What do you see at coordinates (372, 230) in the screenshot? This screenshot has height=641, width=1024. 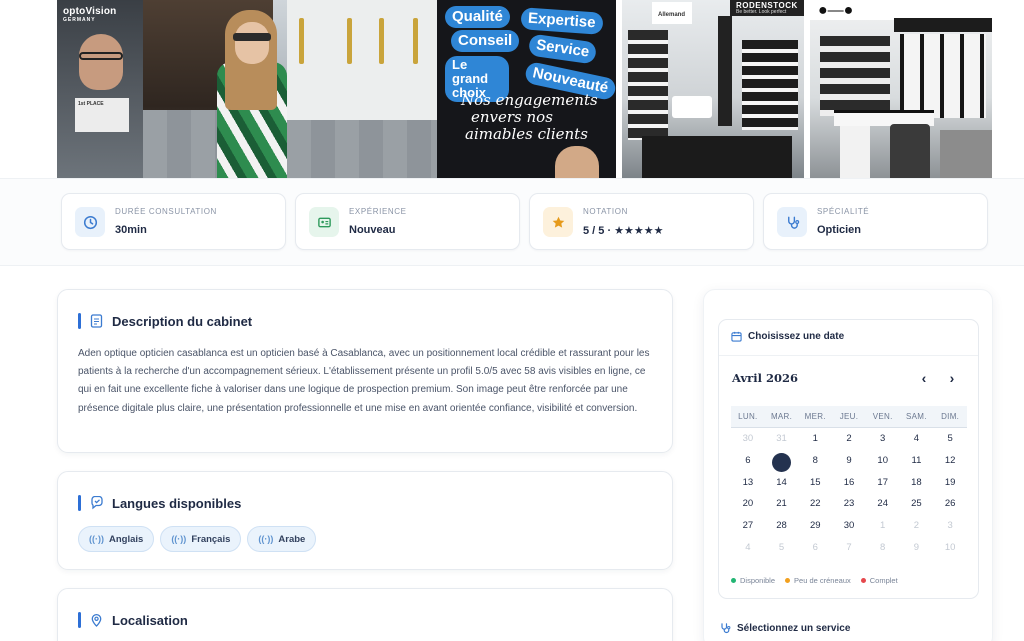 I see `stat-value: Nouveau` at bounding box center [372, 230].